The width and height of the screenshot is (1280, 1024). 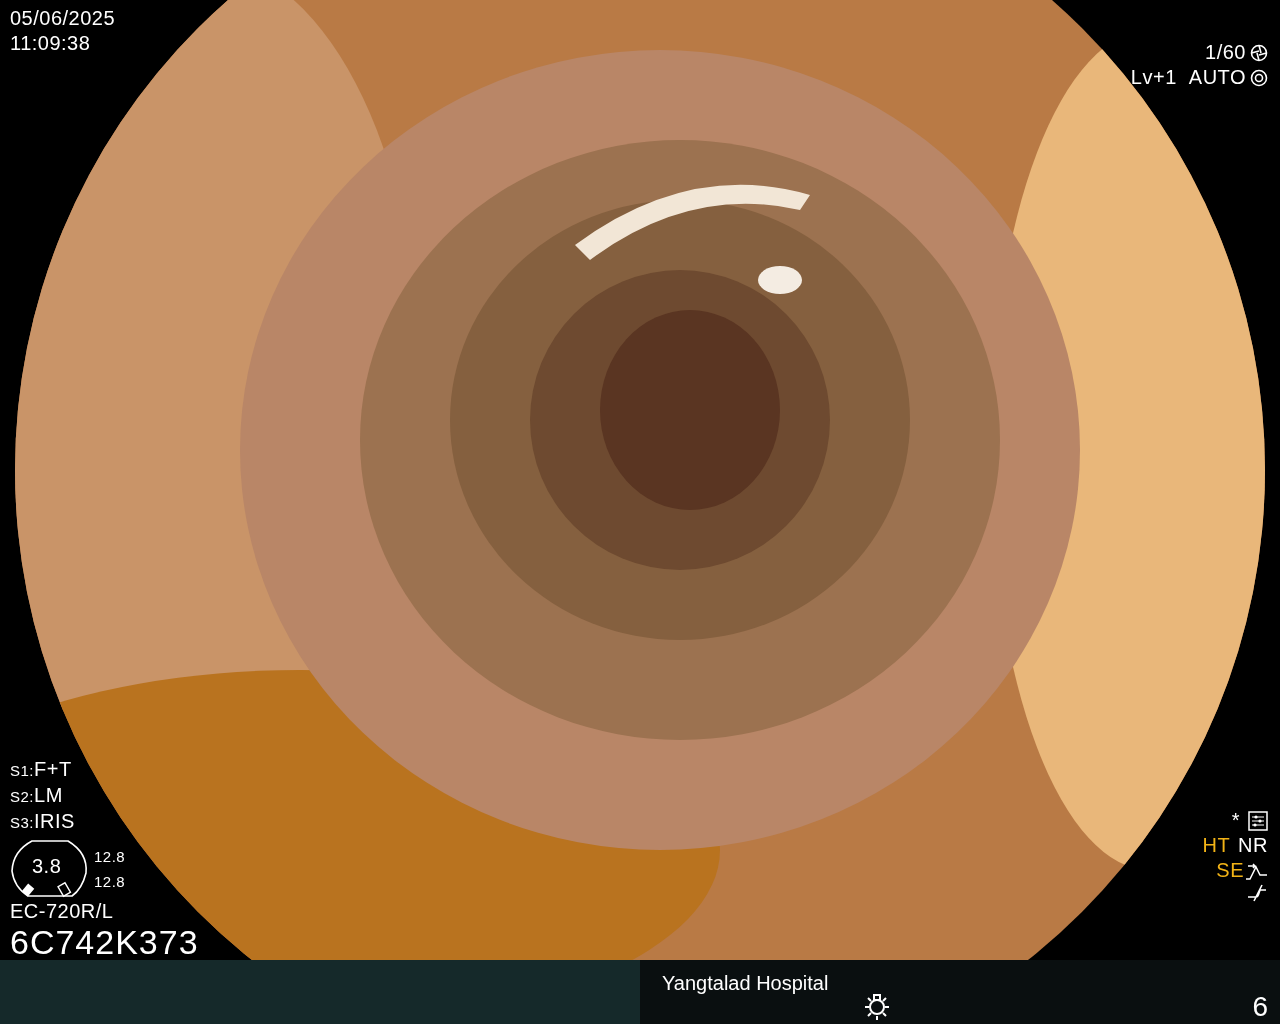 I want to click on exposure-mode-text: AUTO, so click(x=1217, y=77).